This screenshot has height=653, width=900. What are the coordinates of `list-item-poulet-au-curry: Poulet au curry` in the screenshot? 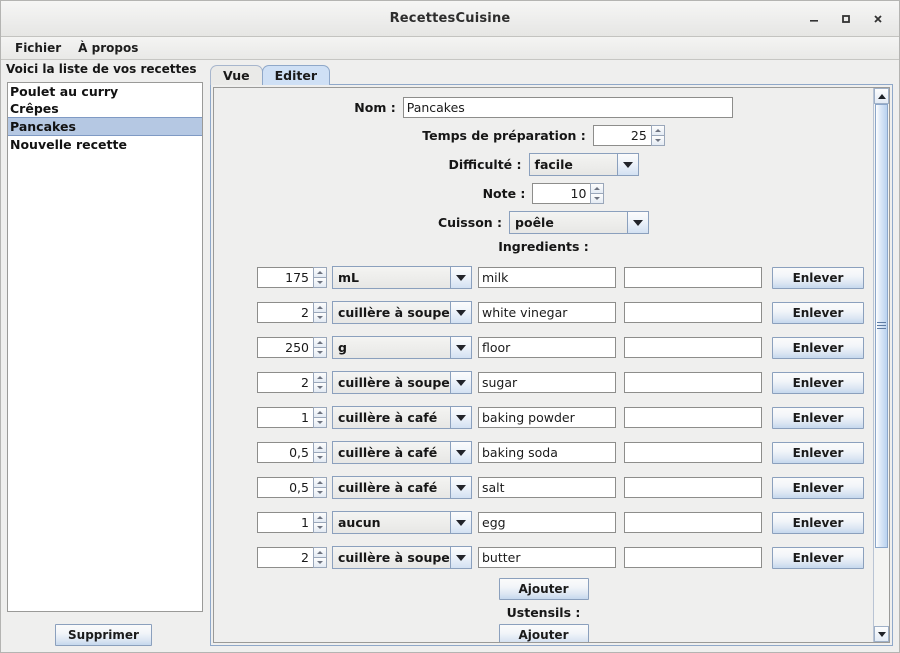 It's located at (105, 91).